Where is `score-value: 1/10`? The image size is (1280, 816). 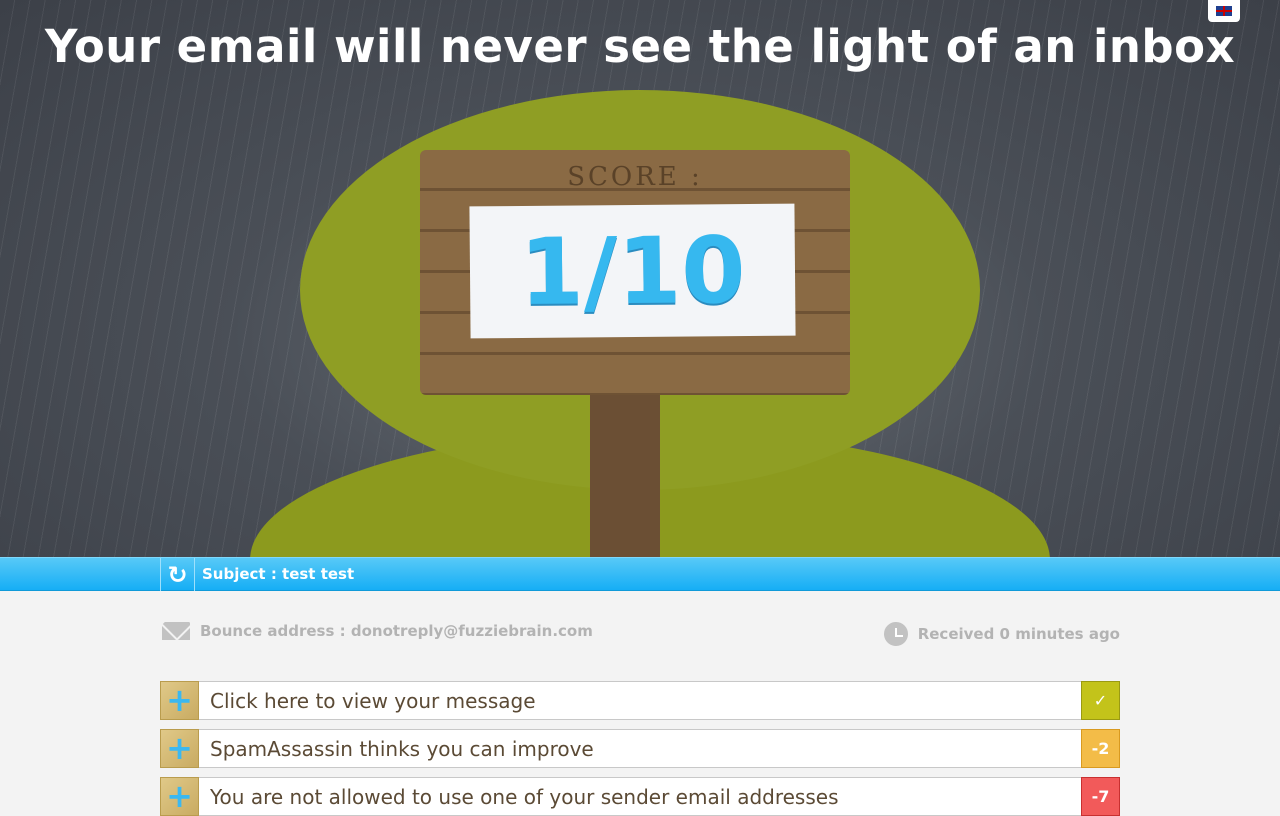 score-value: 1/10 is located at coordinates (632, 271).